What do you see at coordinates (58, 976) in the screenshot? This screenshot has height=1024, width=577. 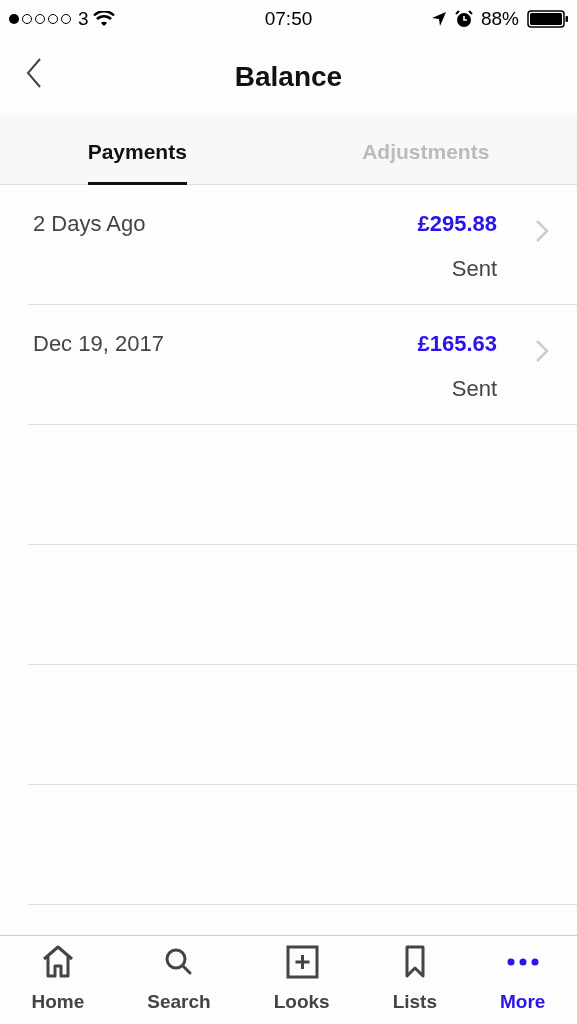 I see `tab-bar-item: Home` at bounding box center [58, 976].